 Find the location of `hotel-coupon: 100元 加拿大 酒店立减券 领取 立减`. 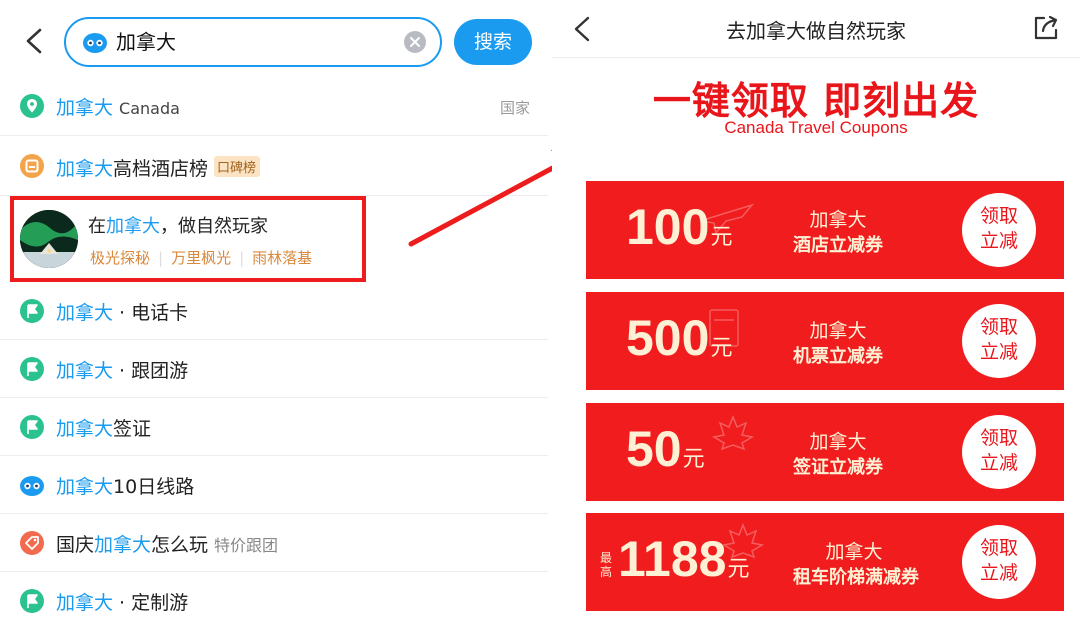

hotel-coupon: 100元 加拿大 酒店立减券 领取 立减 is located at coordinates (825, 230).